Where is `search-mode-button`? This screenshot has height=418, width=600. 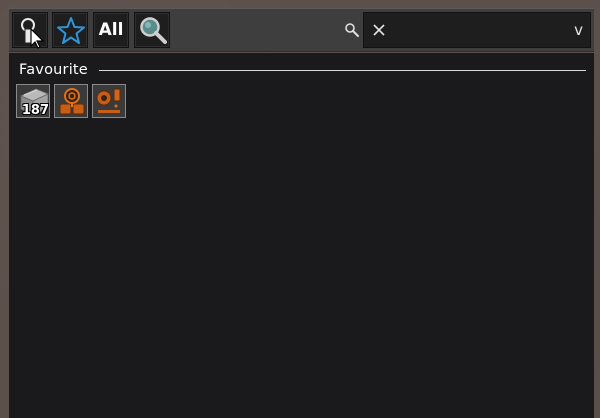 search-mode-button is located at coordinates (152, 30).